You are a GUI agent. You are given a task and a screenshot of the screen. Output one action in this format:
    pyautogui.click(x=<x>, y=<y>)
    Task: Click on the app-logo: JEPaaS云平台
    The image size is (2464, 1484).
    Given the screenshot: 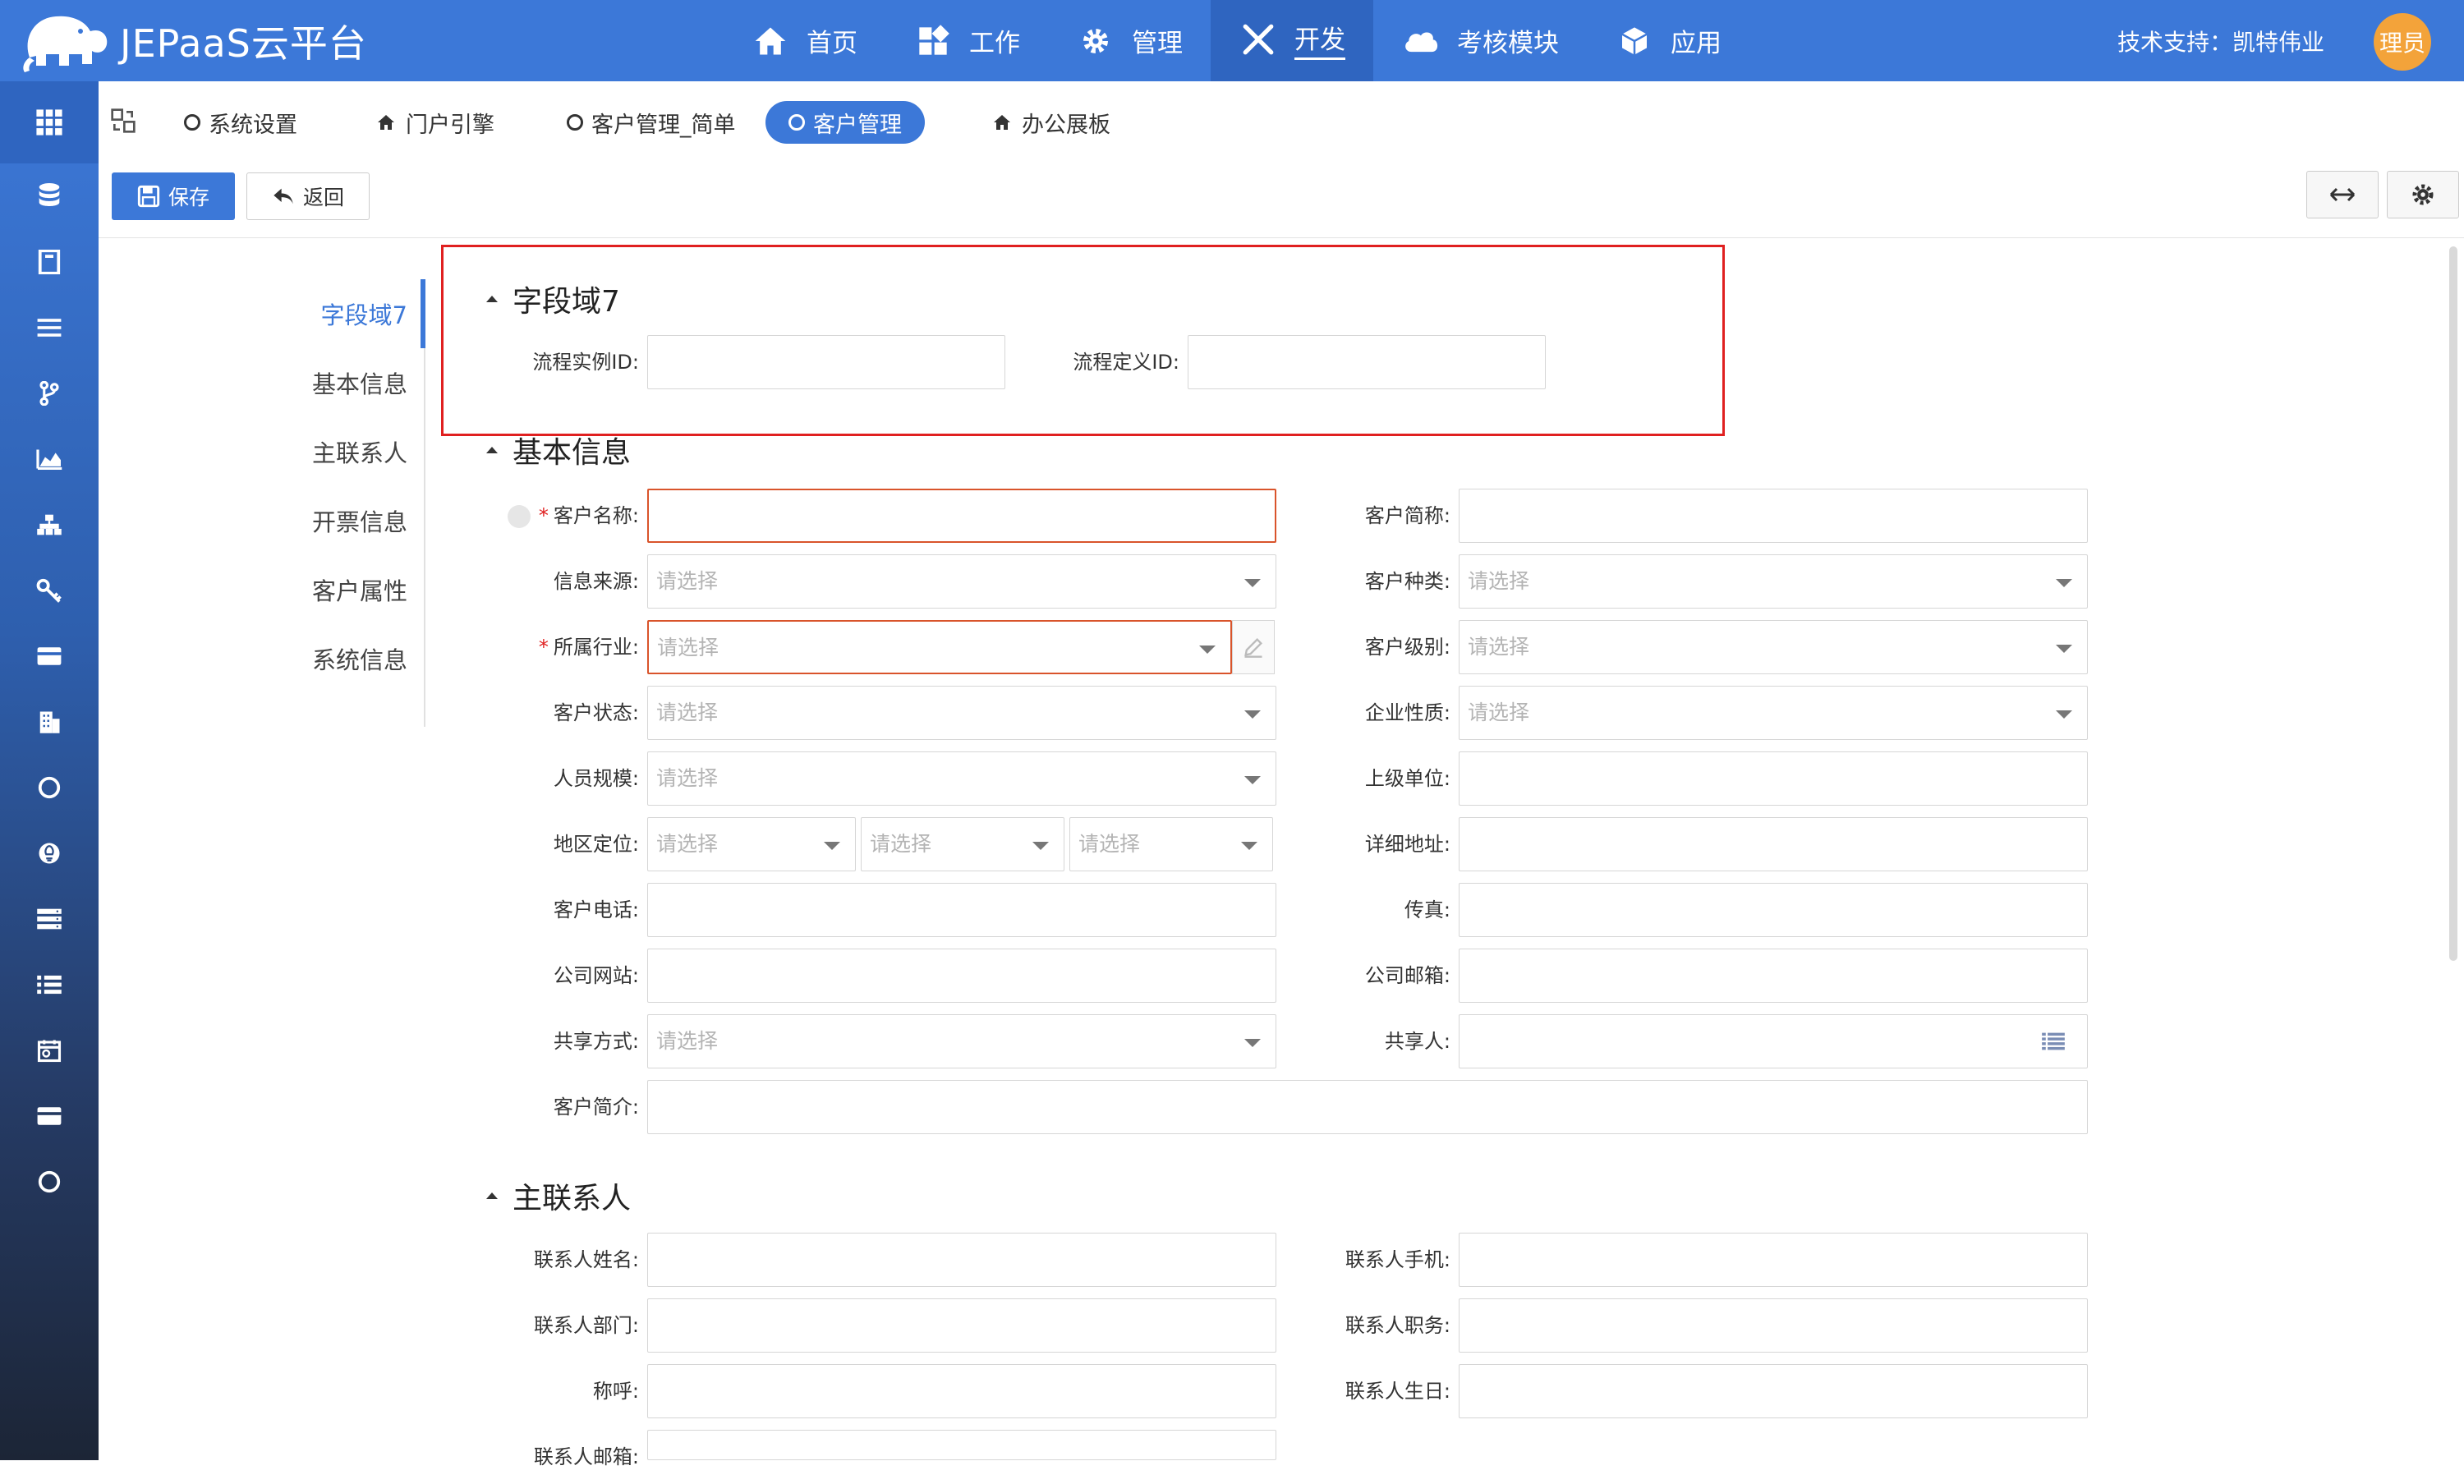 What is the action you would take?
    pyautogui.click(x=191, y=41)
    